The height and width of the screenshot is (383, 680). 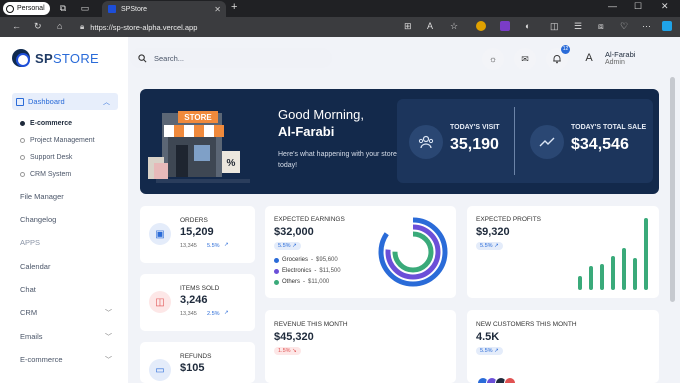 What do you see at coordinates (46, 157) in the screenshot?
I see `sidebar-subitem-support-desk: Support Desk` at bounding box center [46, 157].